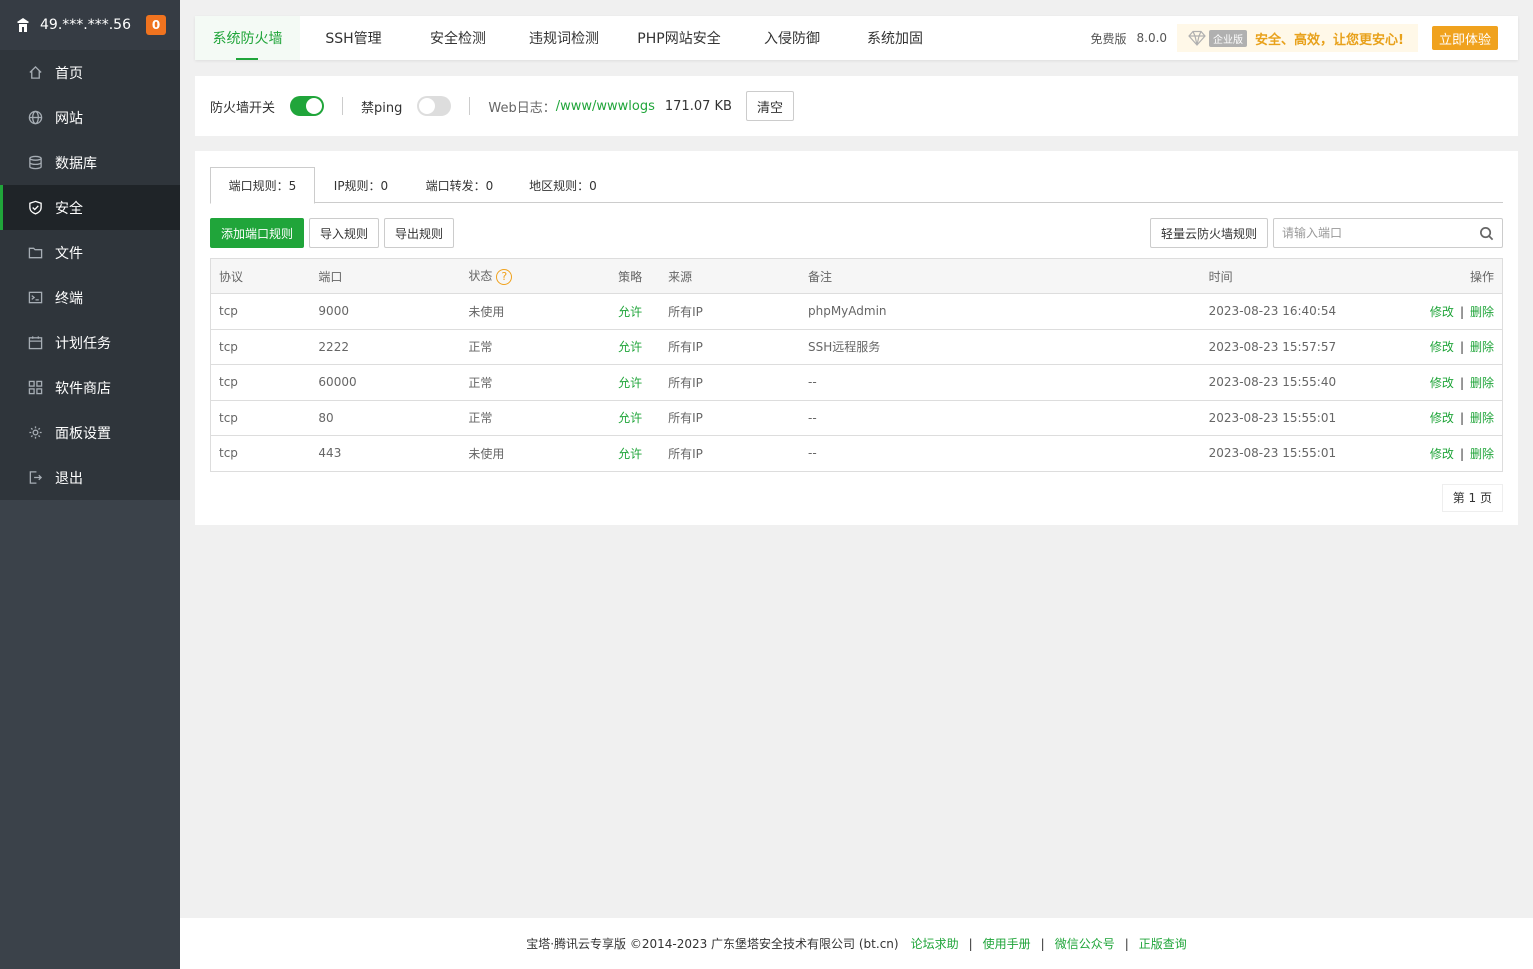  Describe the element at coordinates (459, 185) in the screenshot. I see `tab-port-forward: 端口转发：0` at that location.